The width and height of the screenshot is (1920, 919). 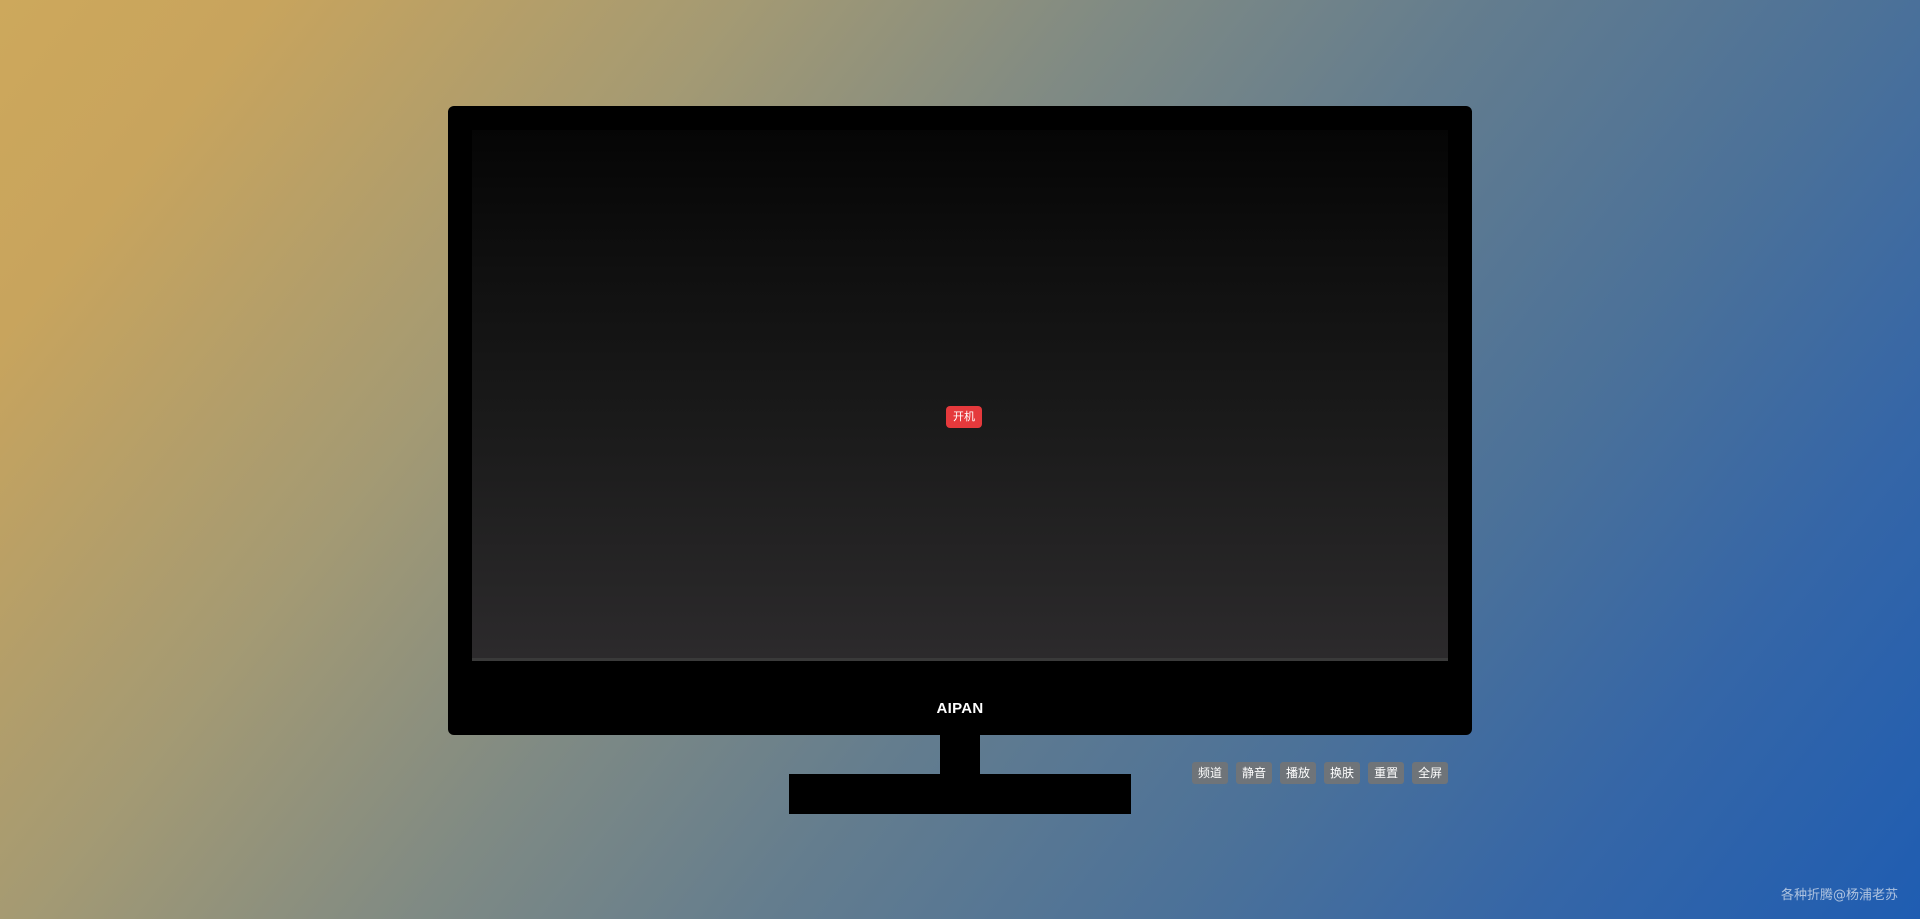 What do you see at coordinates (1320, 773) in the screenshot?
I see `control-bar: 频道 静音 播放 换肤 重置 全屏` at bounding box center [1320, 773].